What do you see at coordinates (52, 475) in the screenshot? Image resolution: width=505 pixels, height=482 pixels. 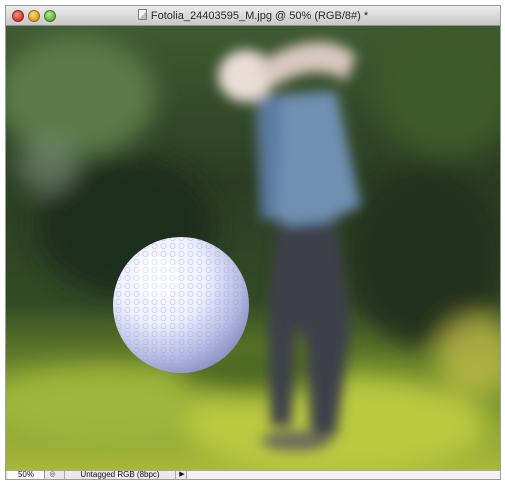 I see `info-icon: ◎` at bounding box center [52, 475].